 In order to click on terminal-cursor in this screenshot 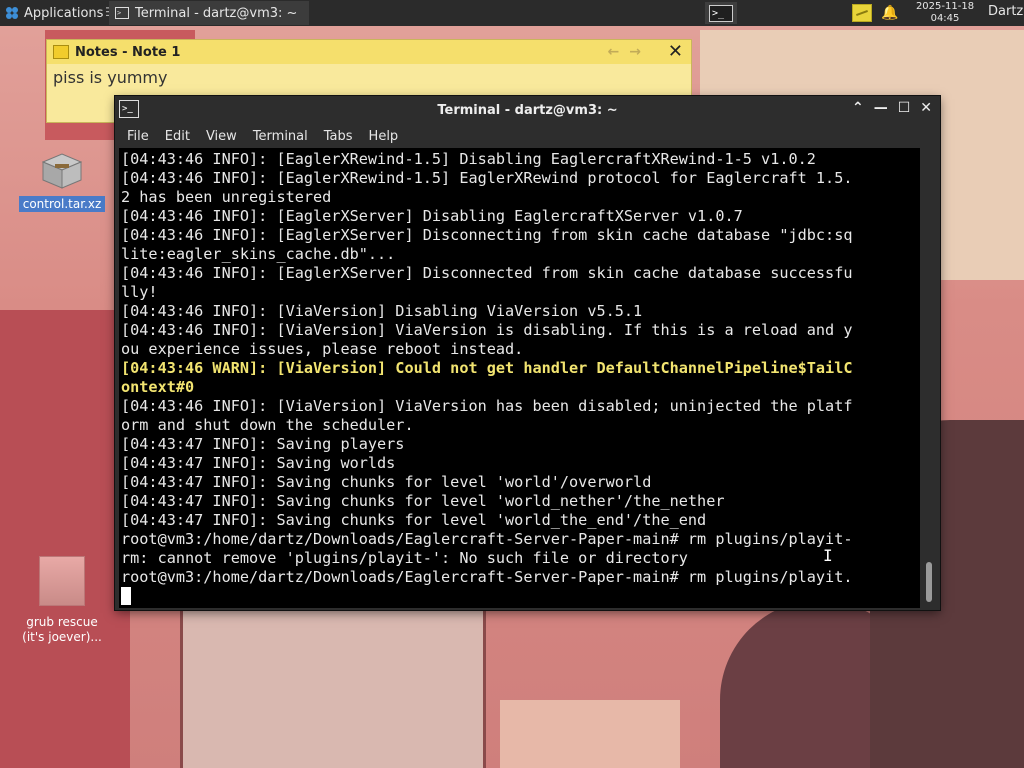, I will do `click(520, 596)`.